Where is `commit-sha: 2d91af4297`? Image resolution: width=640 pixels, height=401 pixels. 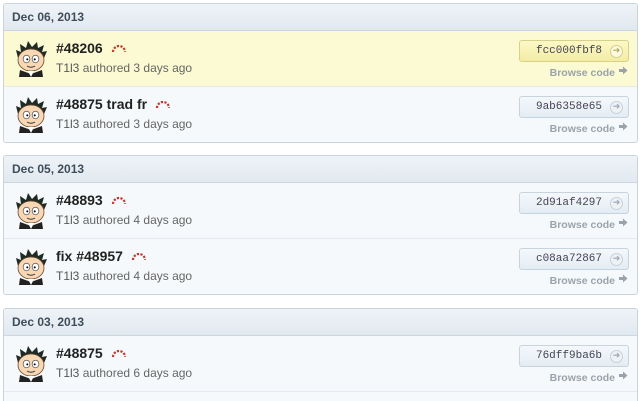 commit-sha: 2d91af4297 is located at coordinates (568, 203).